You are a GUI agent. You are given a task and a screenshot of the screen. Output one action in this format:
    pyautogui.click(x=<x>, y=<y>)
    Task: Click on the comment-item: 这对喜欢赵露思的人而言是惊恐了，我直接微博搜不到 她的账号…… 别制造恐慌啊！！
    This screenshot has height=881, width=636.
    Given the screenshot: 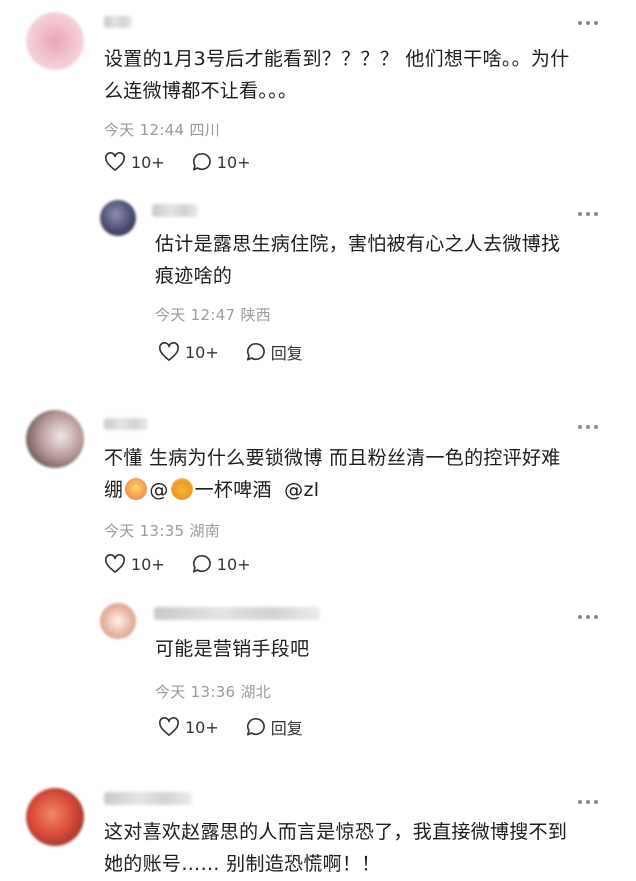 What is the action you would take?
    pyautogui.click(x=318, y=830)
    